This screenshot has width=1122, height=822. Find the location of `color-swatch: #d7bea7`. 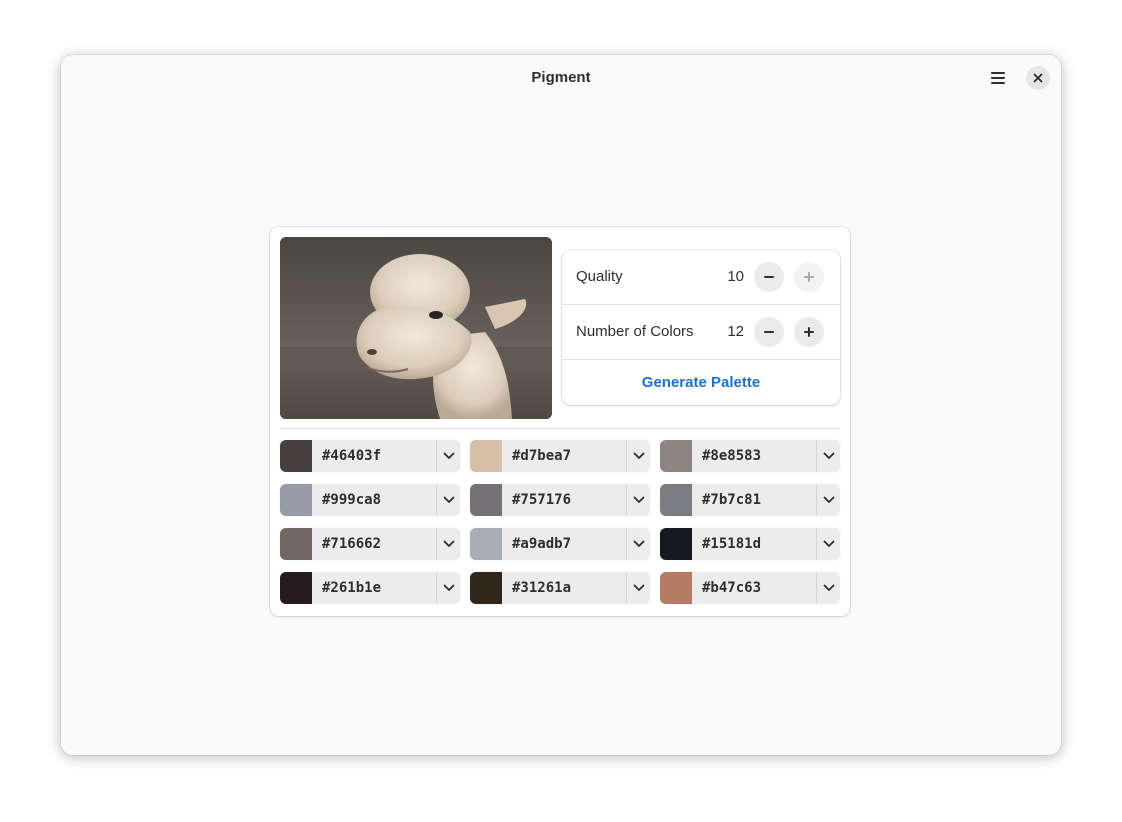

color-swatch: #d7bea7 is located at coordinates (560, 456).